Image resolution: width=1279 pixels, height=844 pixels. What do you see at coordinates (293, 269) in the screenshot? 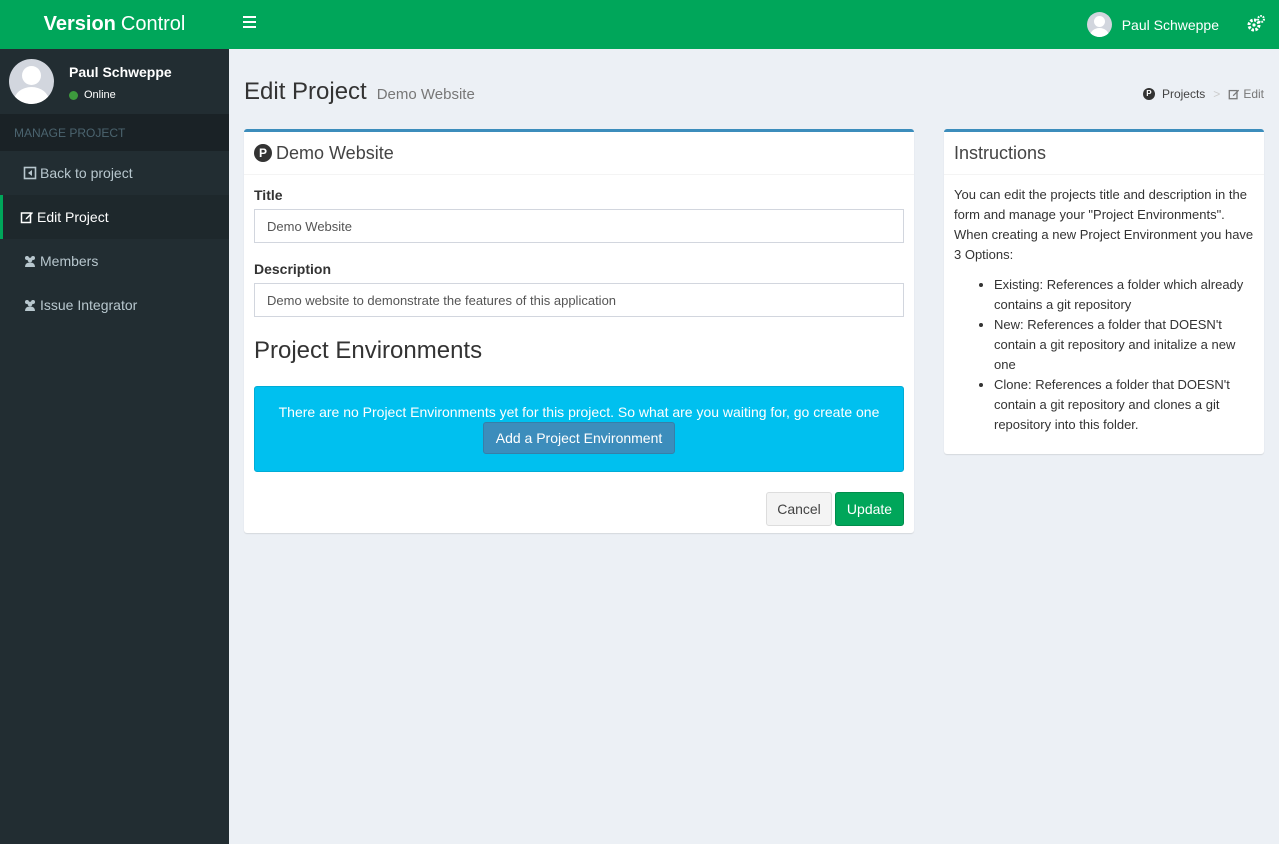
I see `description-label: Description` at bounding box center [293, 269].